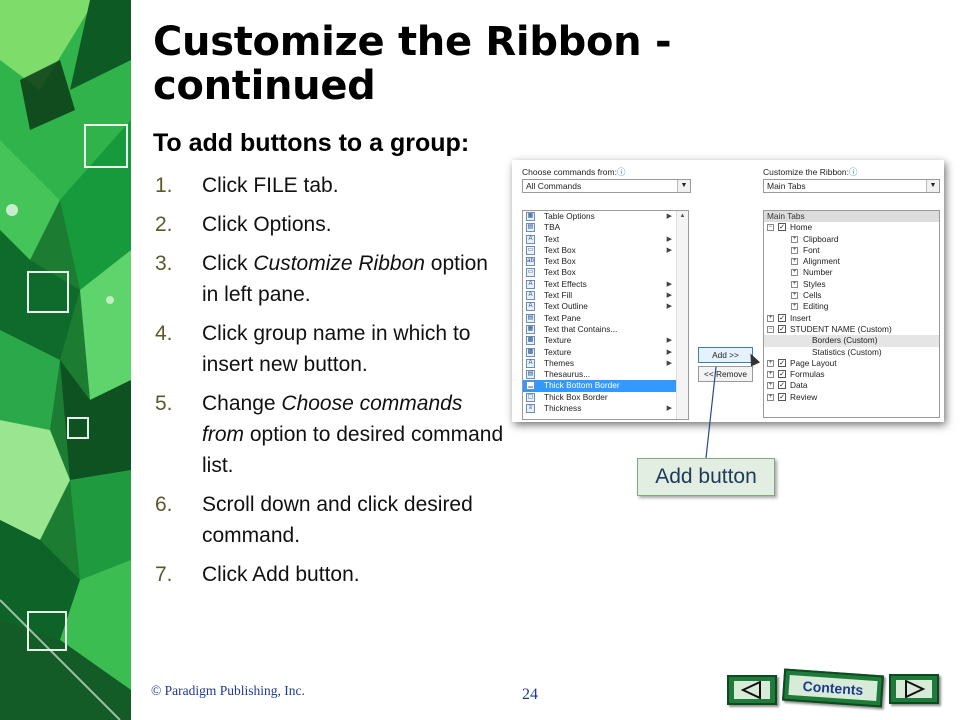 This screenshot has height=720, width=960. I want to click on ribbon-tree-item: + ✓ Insert, so click(851, 318).